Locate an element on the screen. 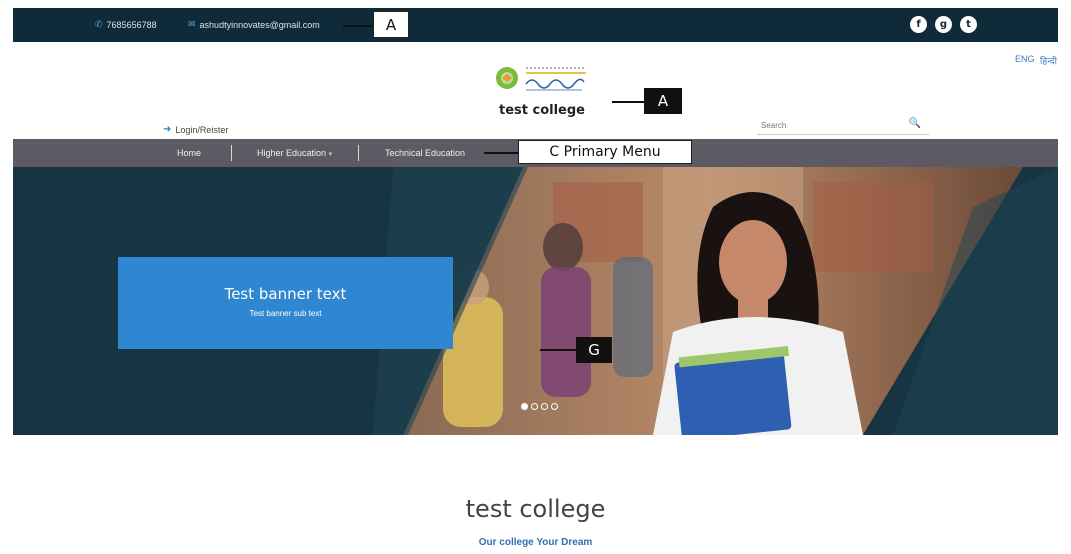 Image resolution: width=1071 pixels, height=554 pixels. site-title: test college is located at coordinates (542, 110).